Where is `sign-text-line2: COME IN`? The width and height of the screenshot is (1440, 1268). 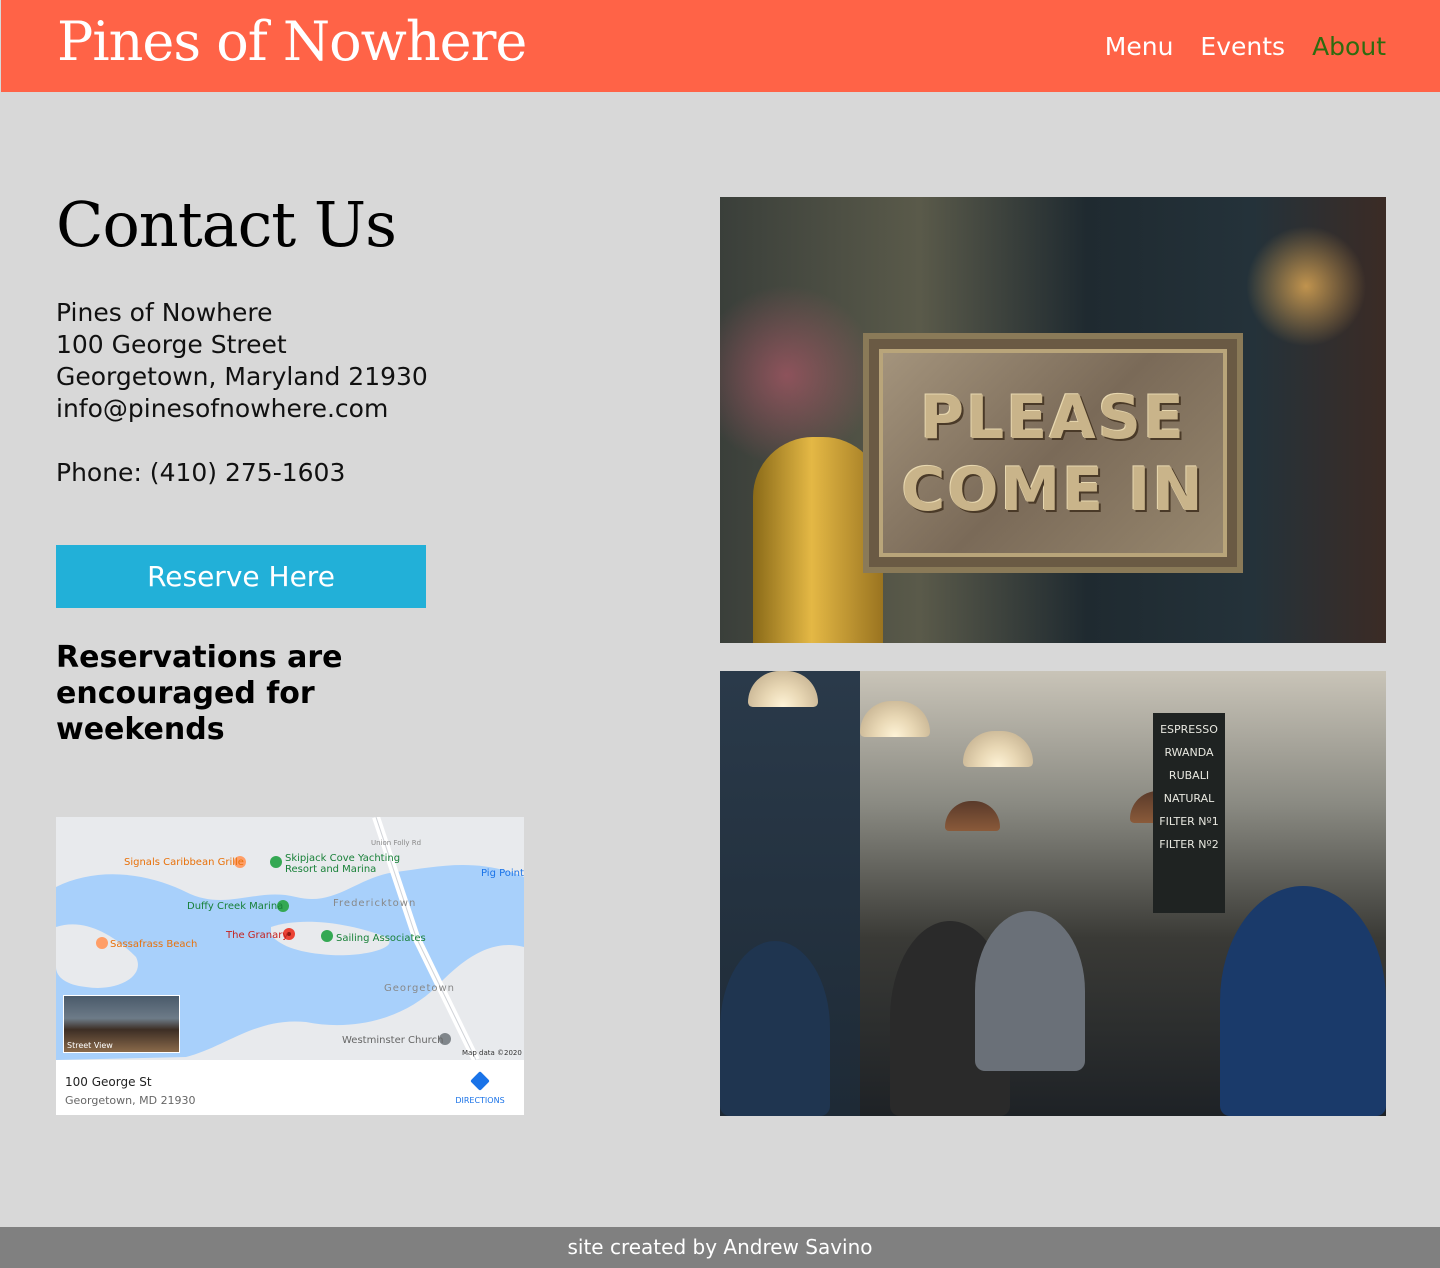 sign-text-line2: COME IN is located at coordinates (1053, 490).